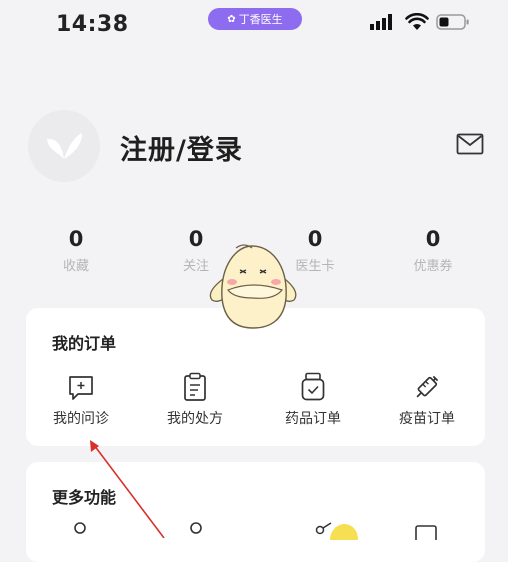 The image size is (508, 562). What do you see at coordinates (381, 22) in the screenshot?
I see `signal-icon` at bounding box center [381, 22].